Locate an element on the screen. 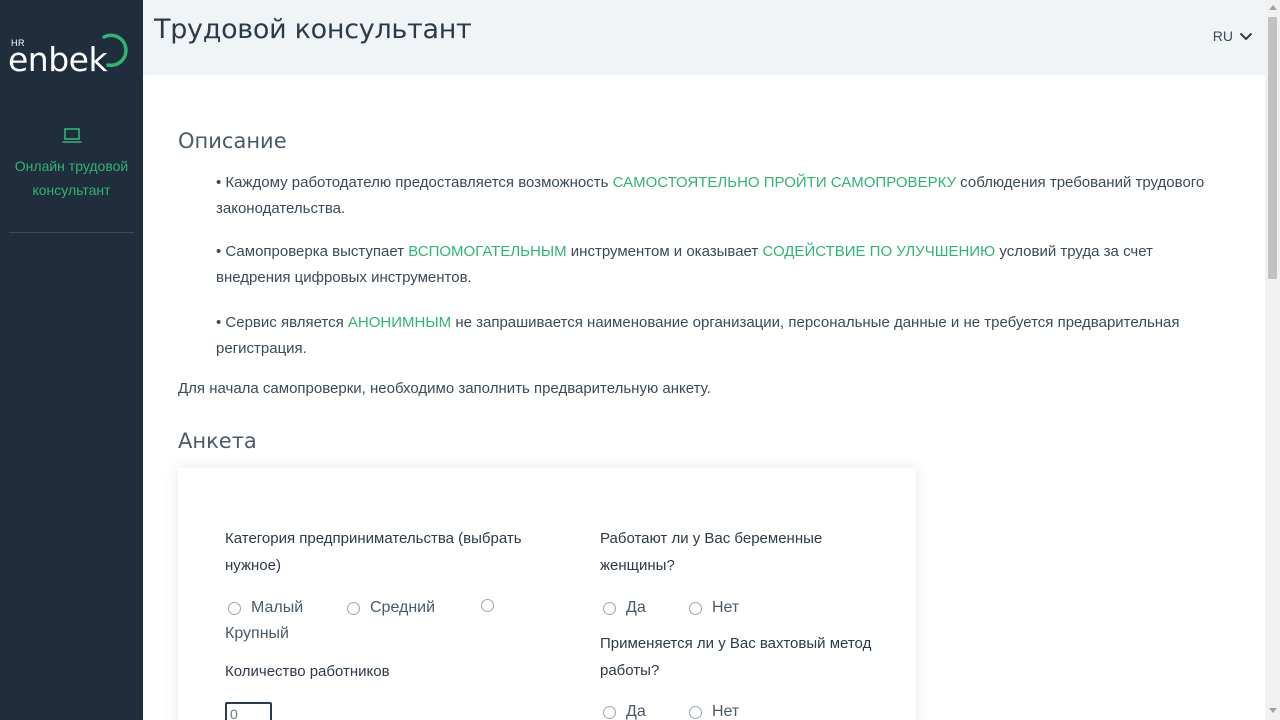 The width and height of the screenshot is (1280, 720). page-header: Трудовой консультант RU is located at coordinates (704, 37).